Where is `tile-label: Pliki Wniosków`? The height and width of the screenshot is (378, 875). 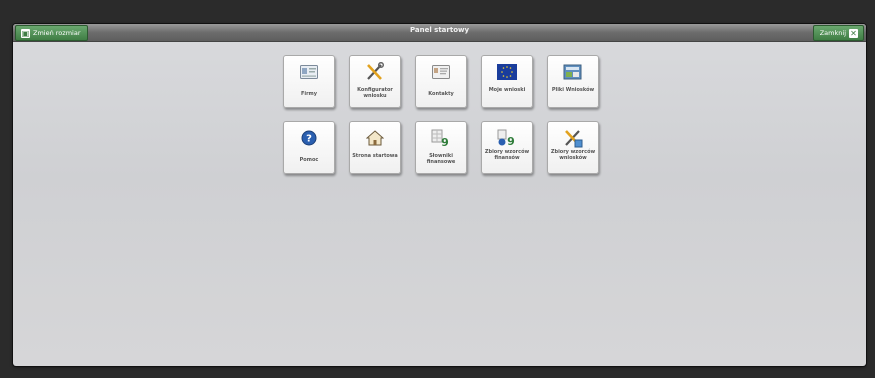 tile-label: Pliki Wniosków is located at coordinates (573, 90).